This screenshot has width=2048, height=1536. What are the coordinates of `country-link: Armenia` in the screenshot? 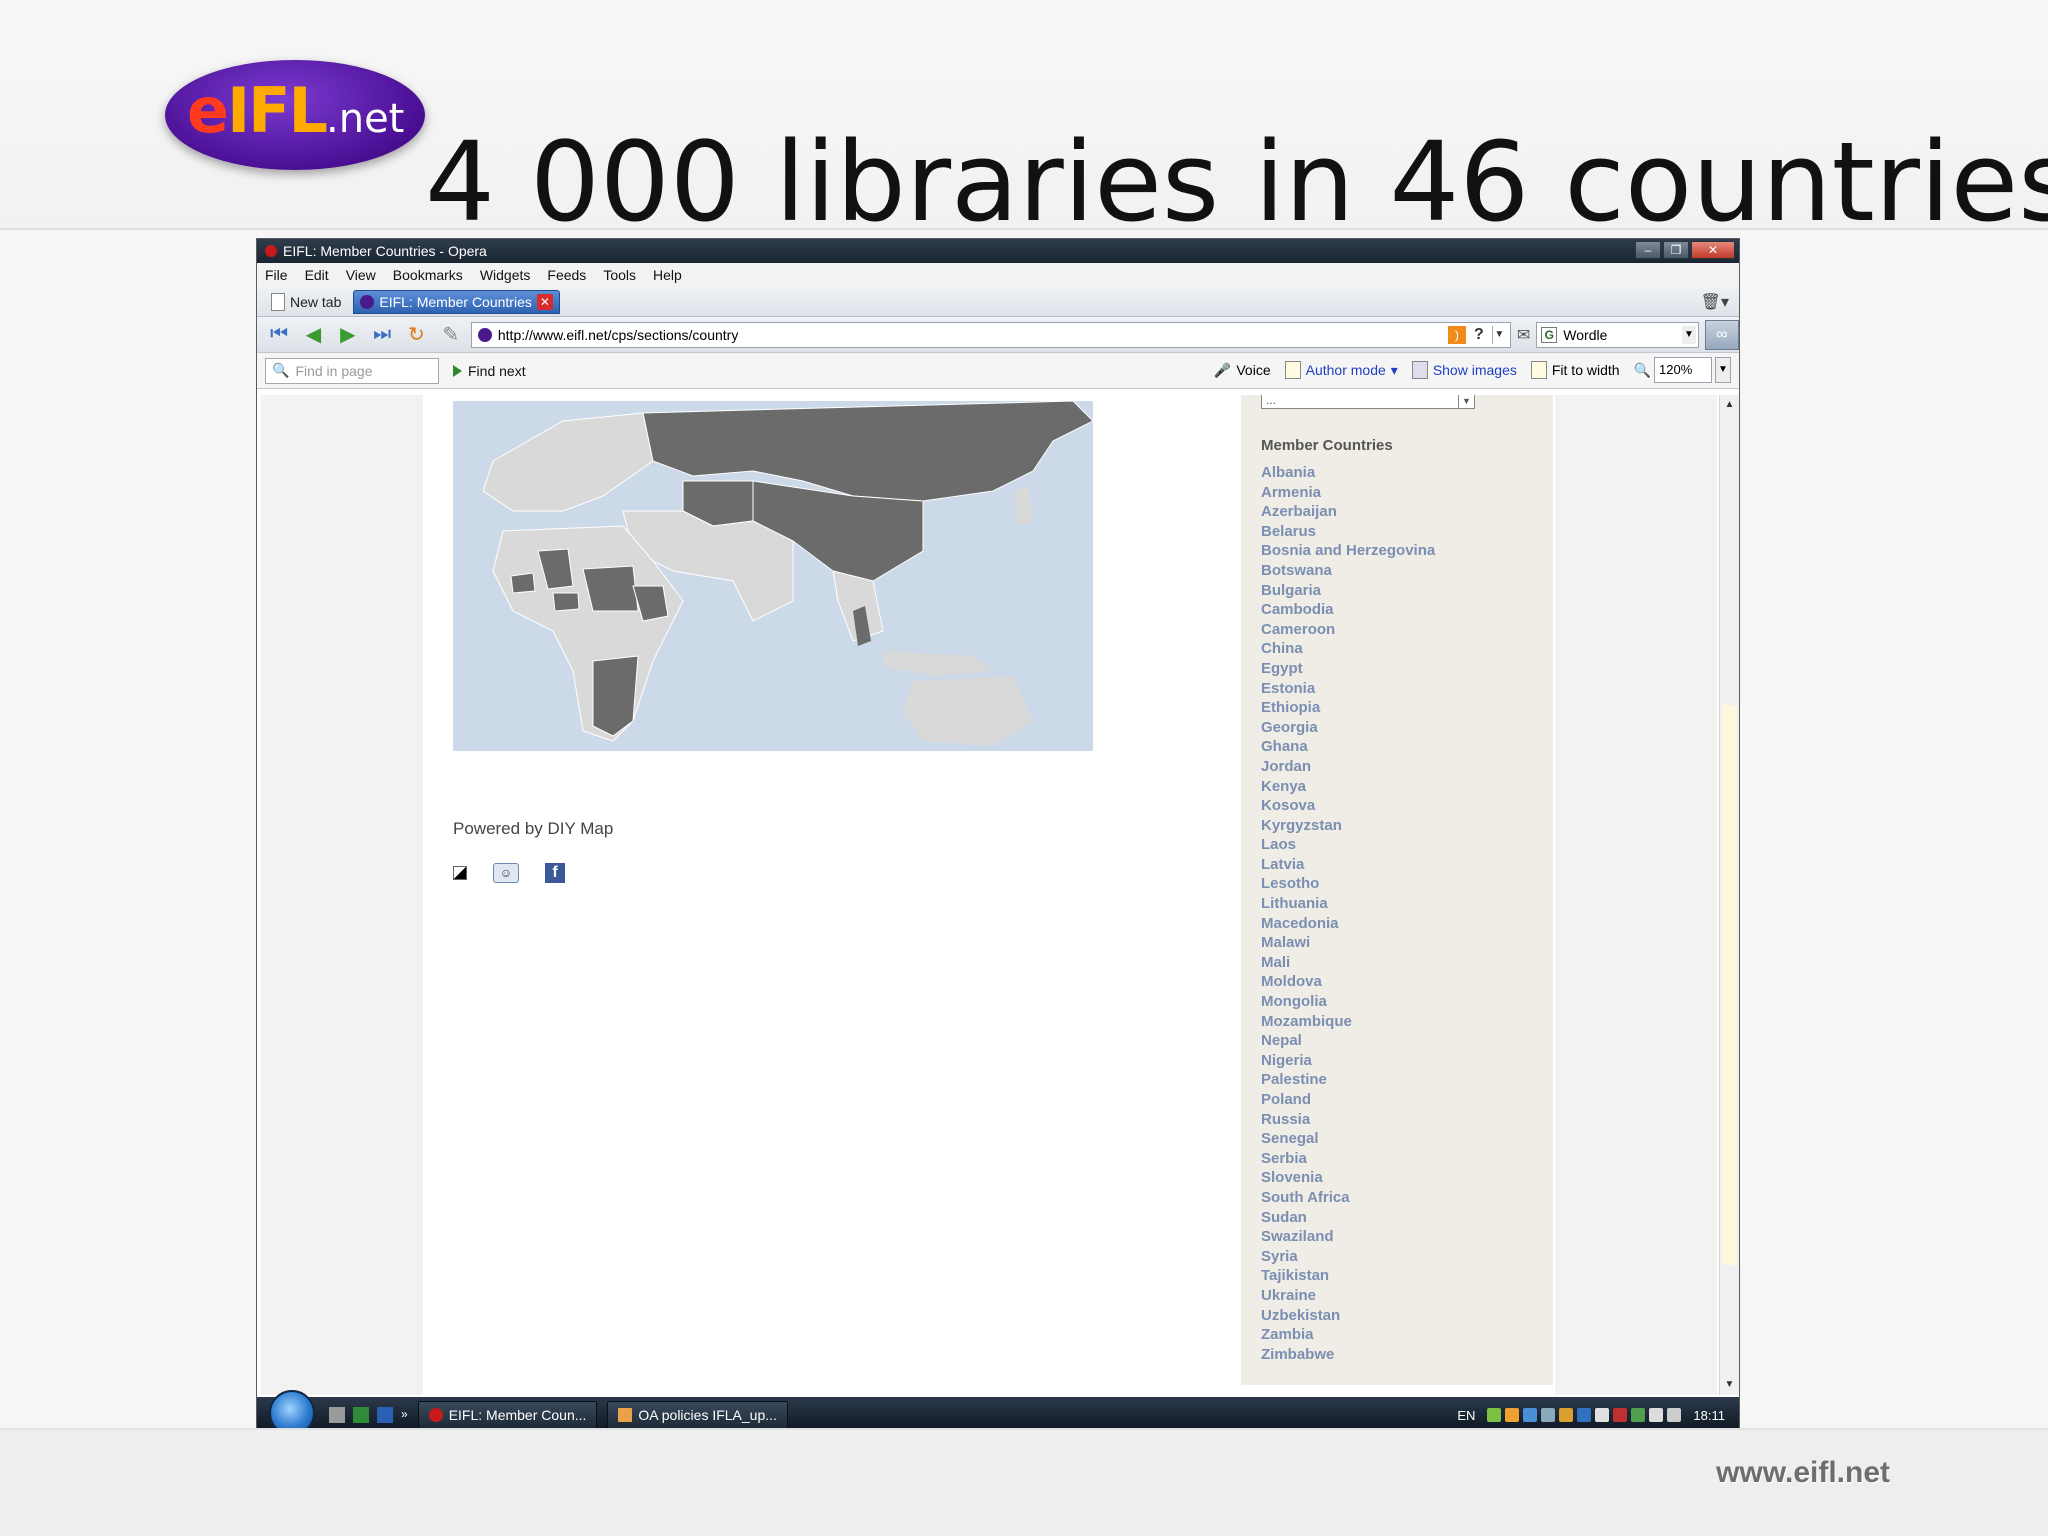 It's located at (1348, 493).